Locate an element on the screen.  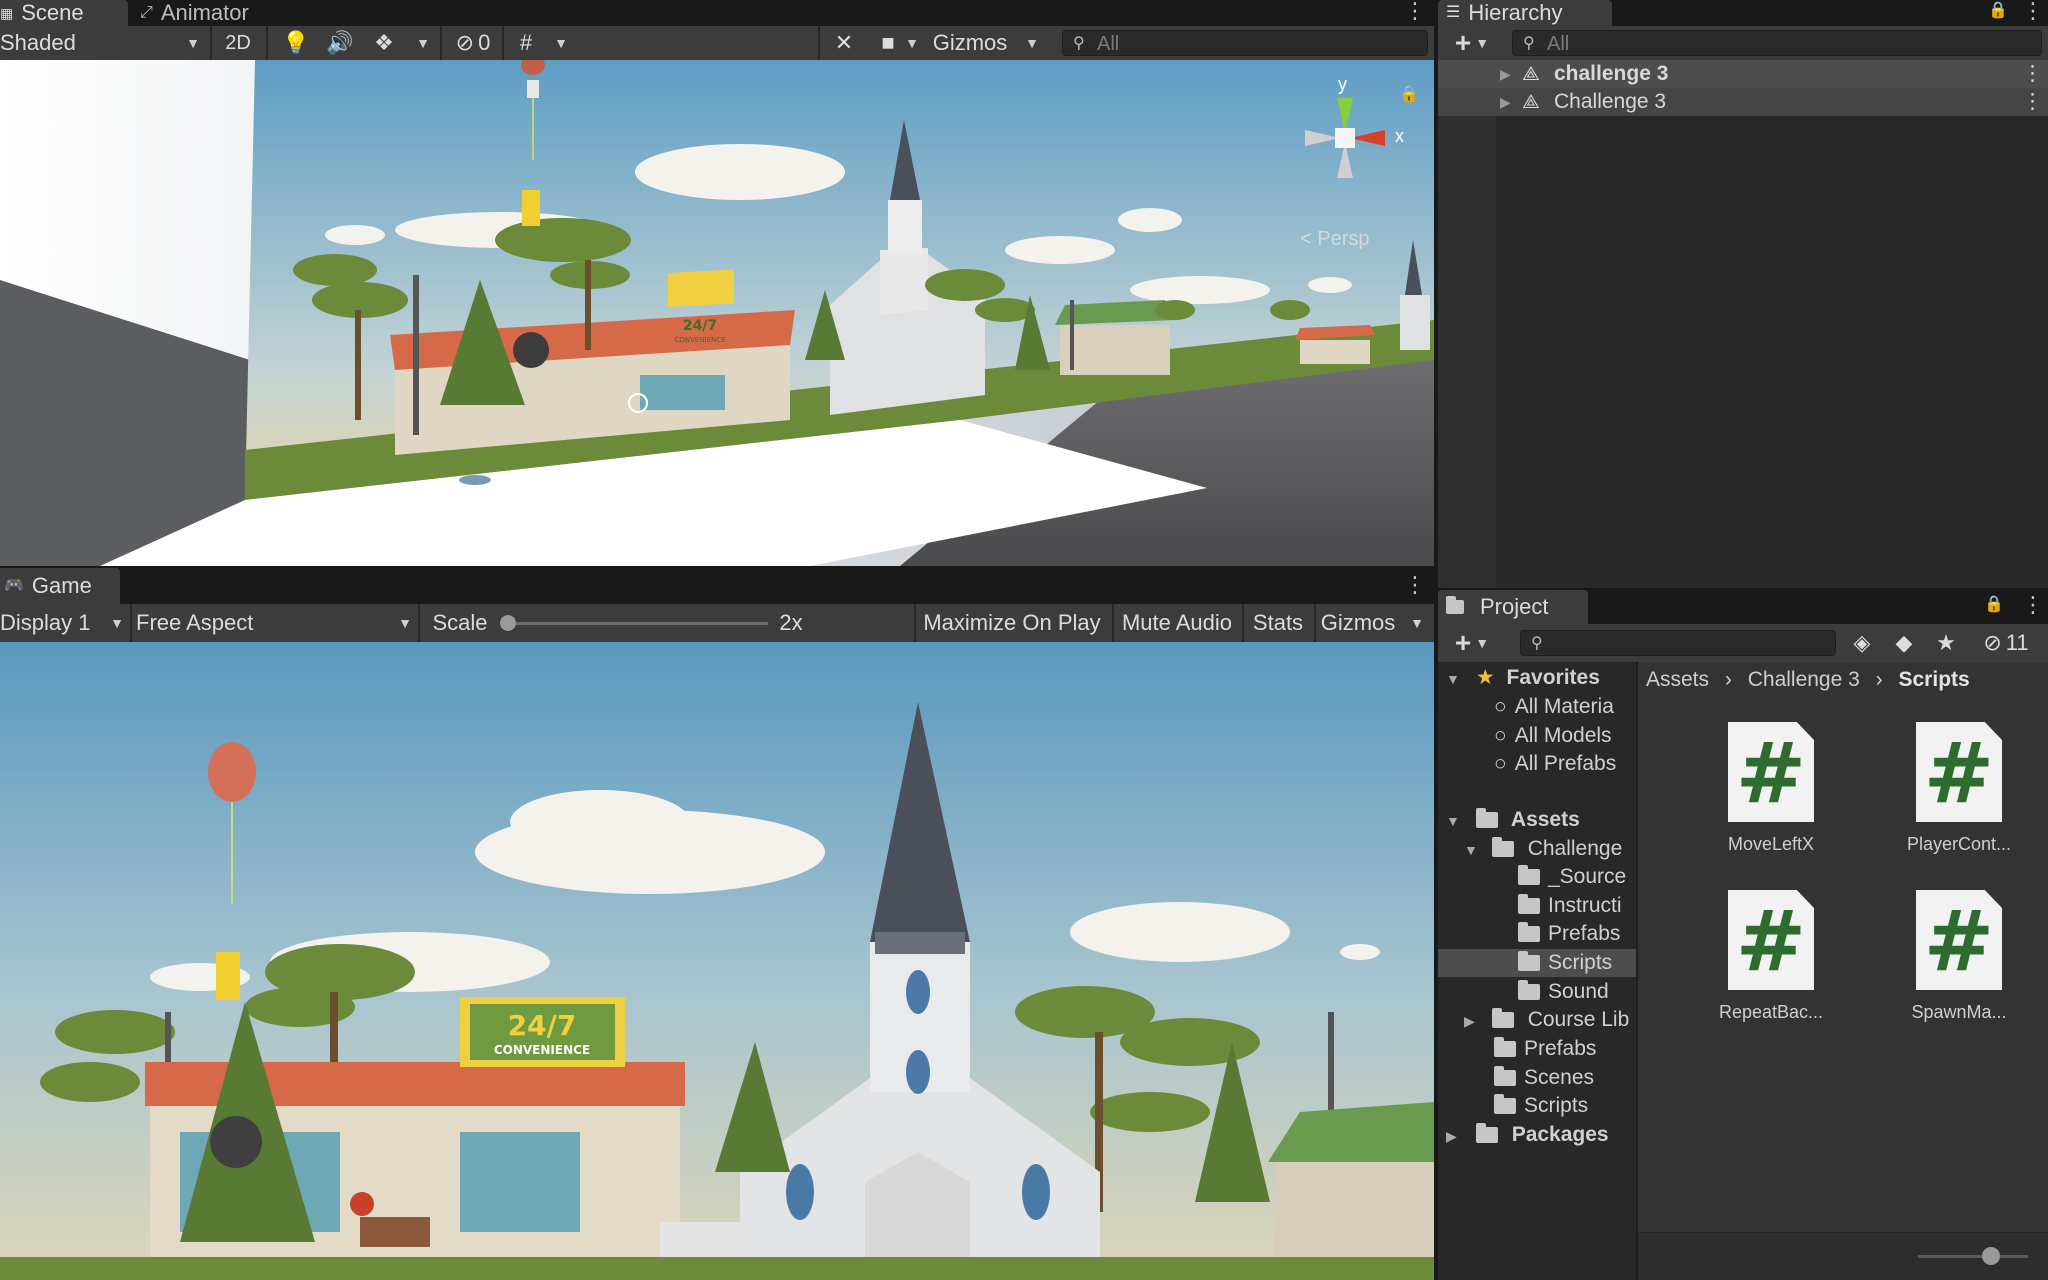
game-gizmos-dropdown-icon: ▼ is located at coordinates (1417, 623).